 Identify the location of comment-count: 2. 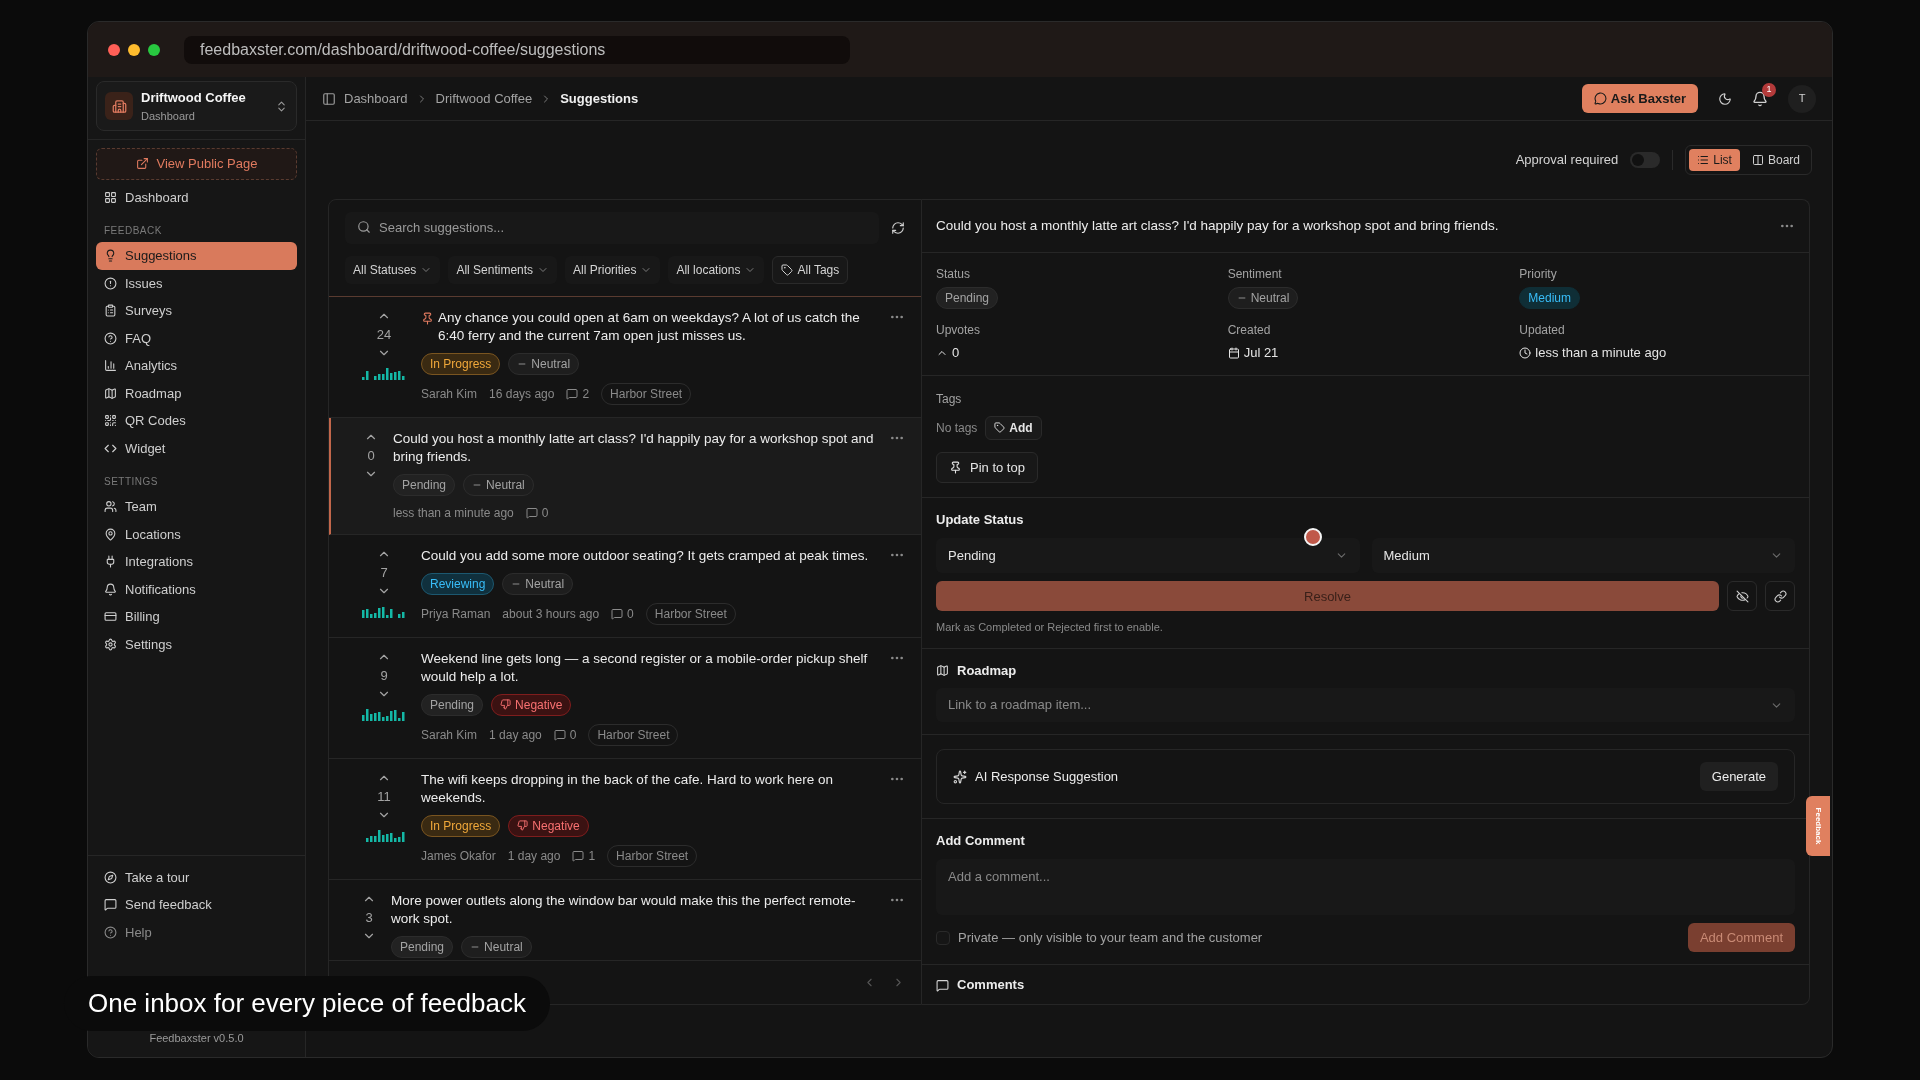
(586, 394).